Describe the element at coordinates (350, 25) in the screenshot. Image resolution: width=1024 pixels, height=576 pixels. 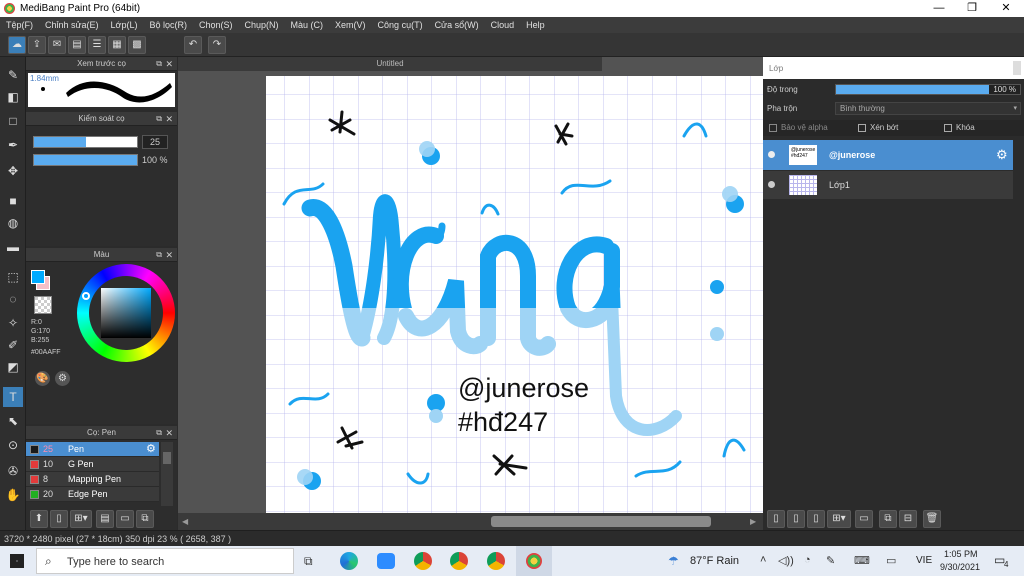
I see `menu-view: Xem(V)` at that location.